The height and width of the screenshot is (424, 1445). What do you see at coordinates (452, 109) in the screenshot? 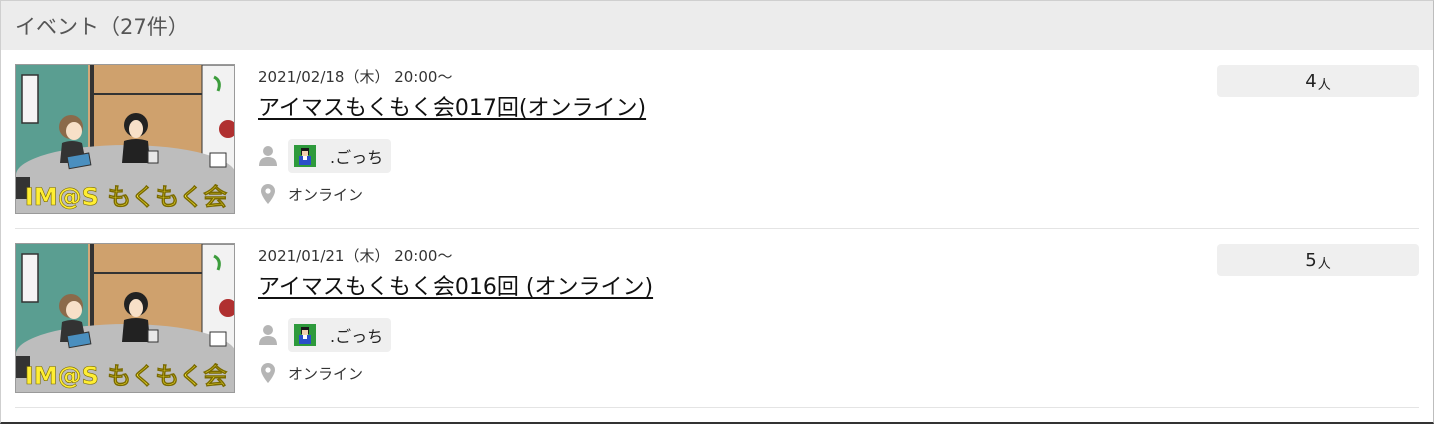
I see `event-title-link: アイマスもくもく会017回(オンライン)` at bounding box center [452, 109].